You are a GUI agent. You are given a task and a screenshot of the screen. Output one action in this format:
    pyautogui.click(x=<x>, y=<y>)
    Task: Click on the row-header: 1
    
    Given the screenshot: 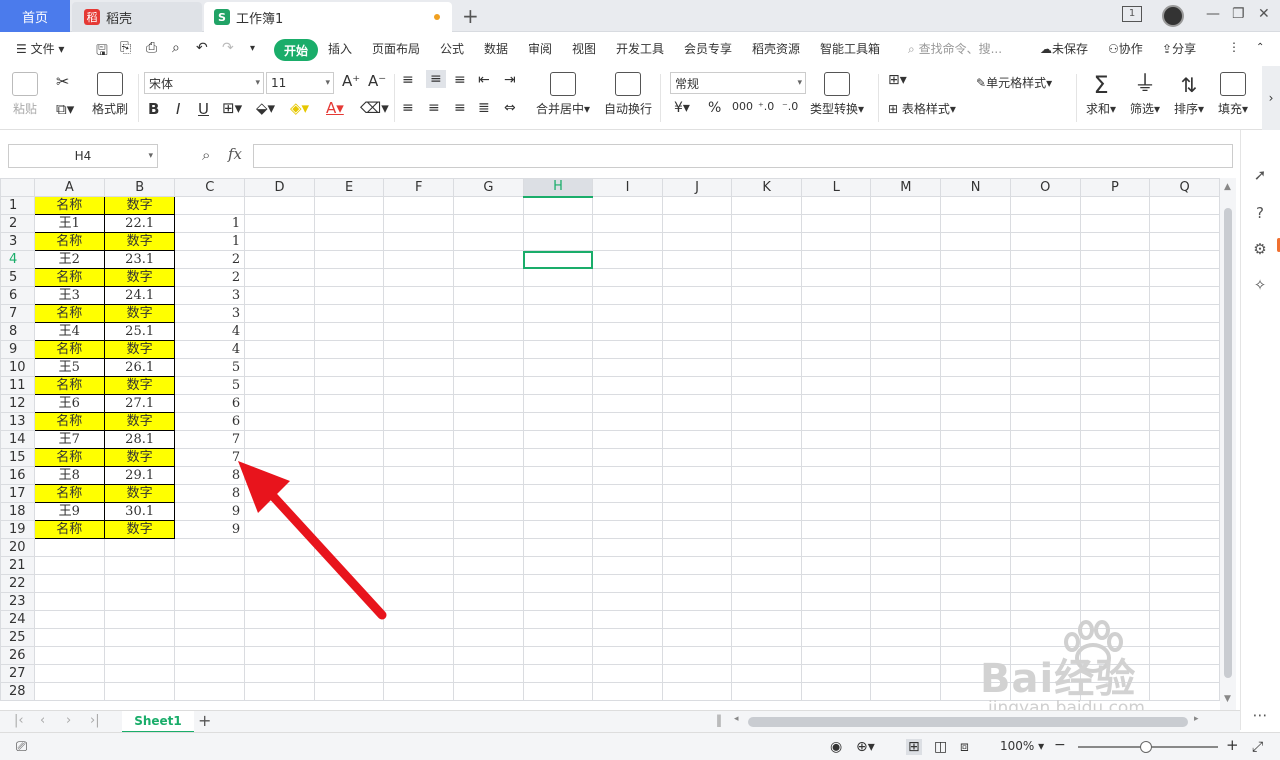 What is the action you would take?
    pyautogui.click(x=17, y=205)
    